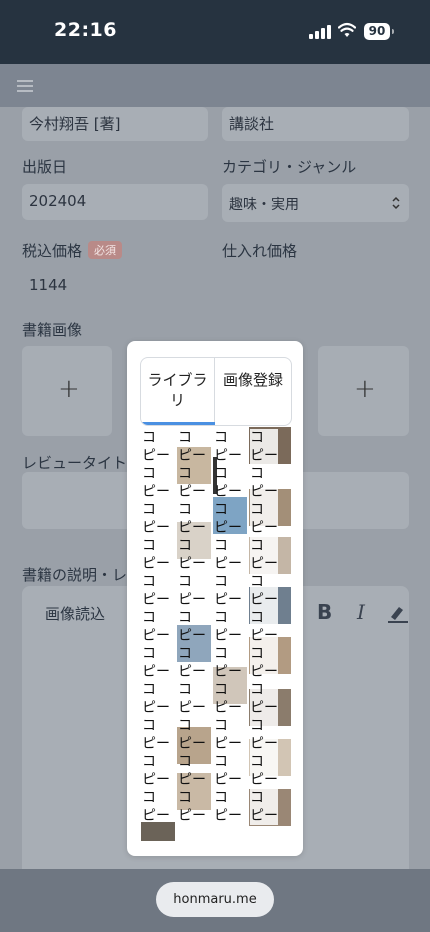  I want to click on category-select: 趣味・実用, so click(315, 203).